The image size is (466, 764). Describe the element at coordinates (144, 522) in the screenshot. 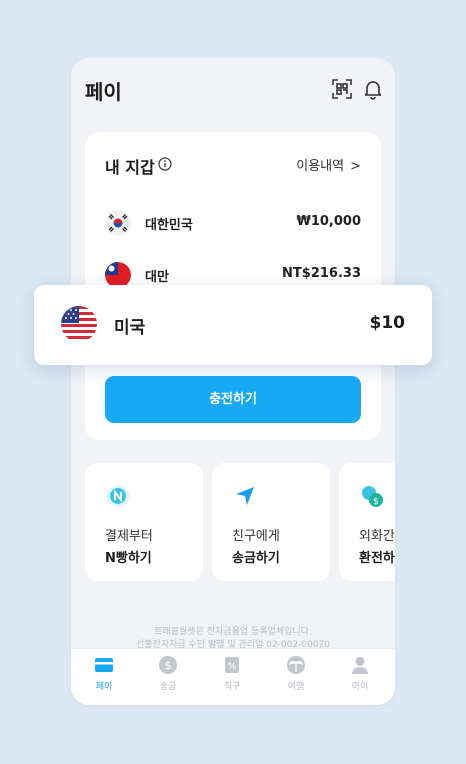

I see `feature-card-split-pay: 결제부터 N빵하기` at that location.